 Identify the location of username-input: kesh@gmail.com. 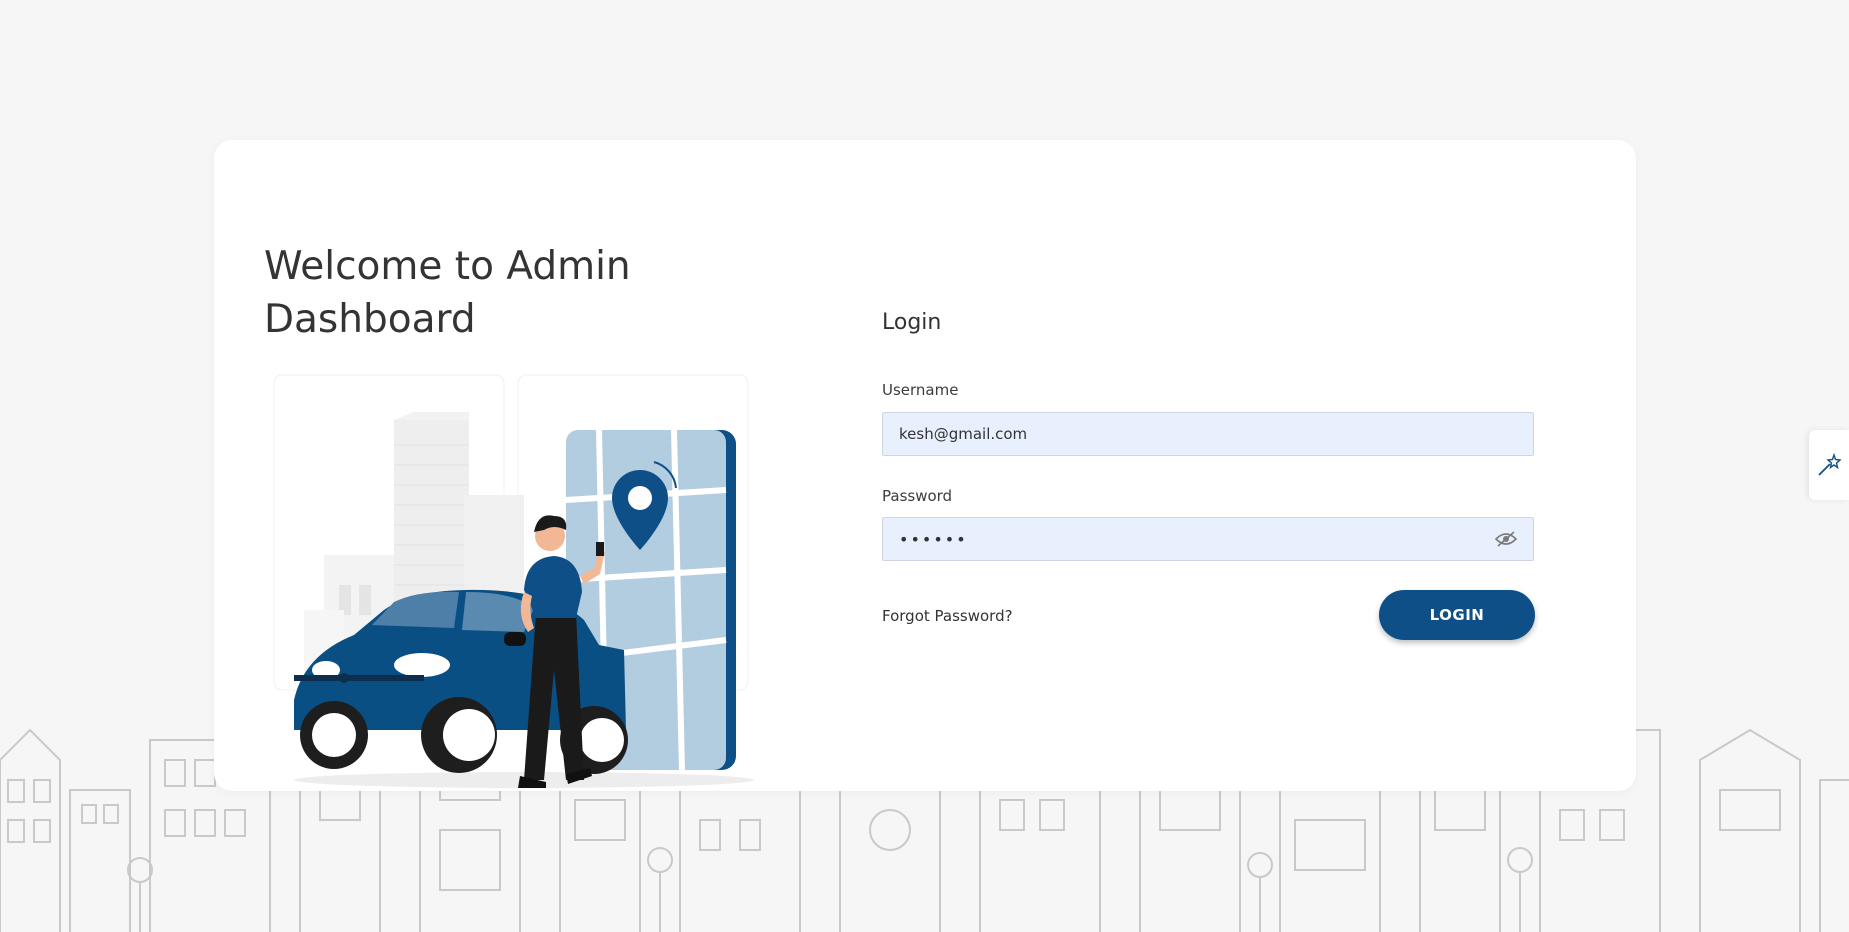
(1208, 434).